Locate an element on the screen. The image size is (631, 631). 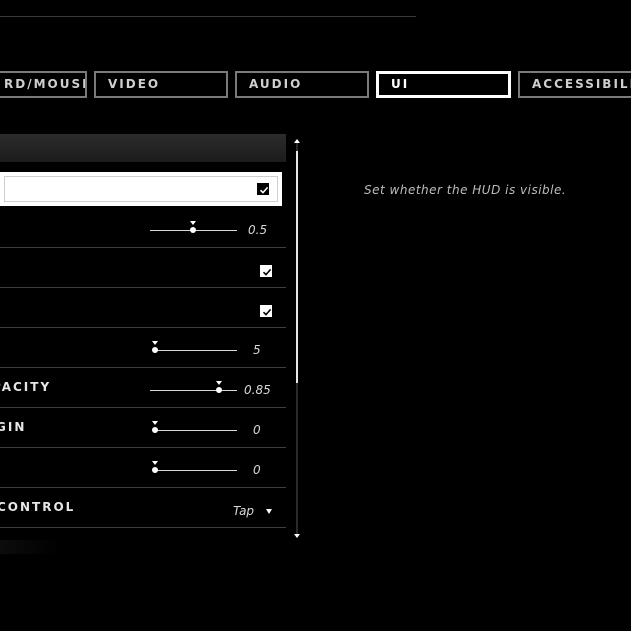
setting-row-show-hud is located at coordinates (141, 189).